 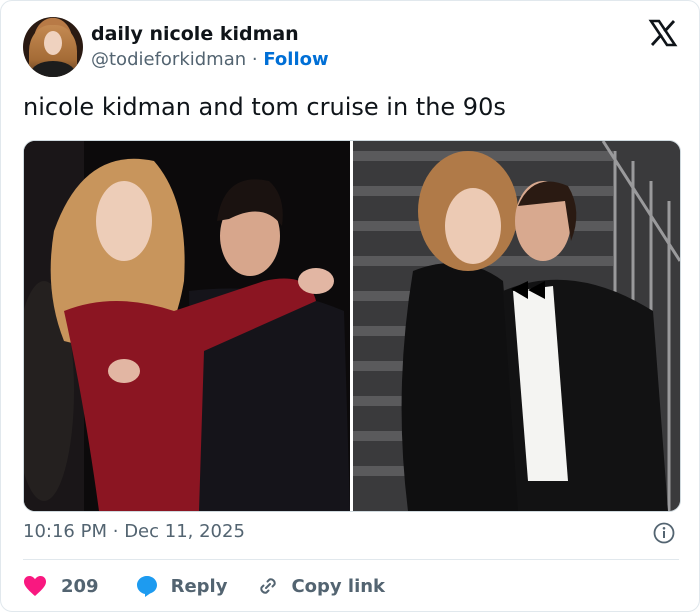 I want to click on time: 10:16 PM, so click(x=65, y=531).